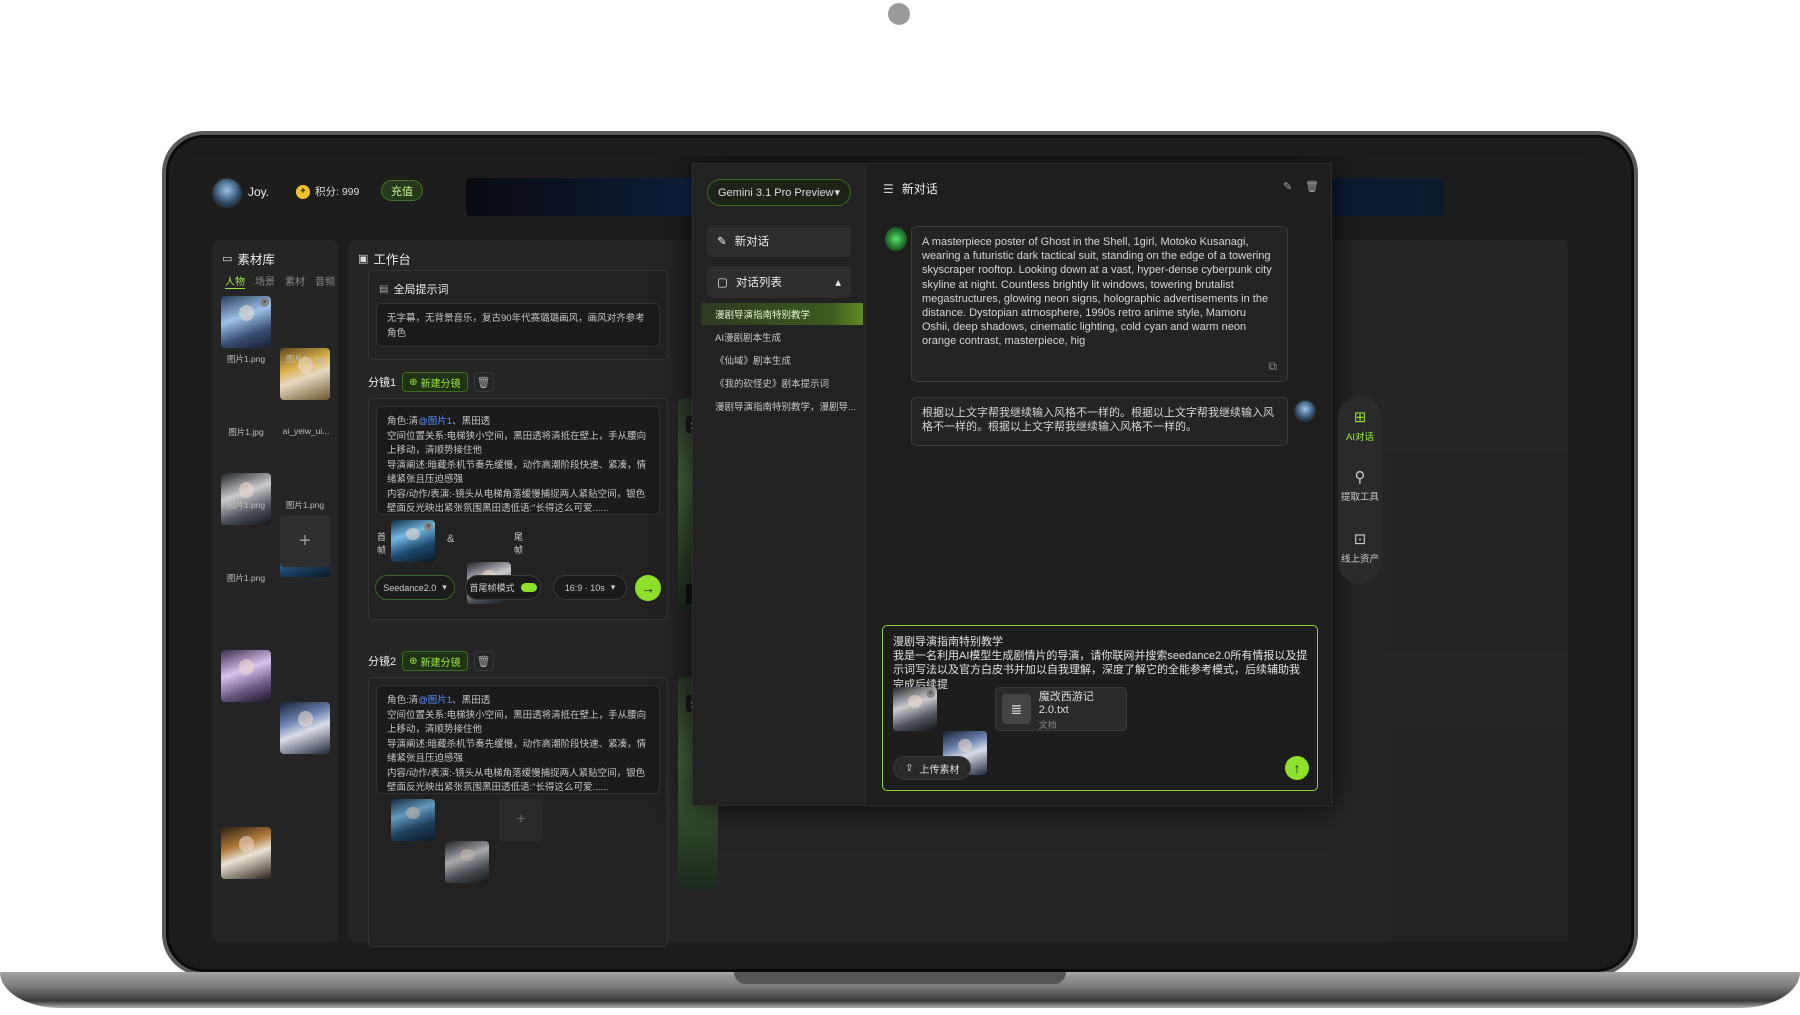 The height and width of the screenshot is (1015, 1800). I want to click on workspace-header: ▣ 工作台, so click(384, 258).